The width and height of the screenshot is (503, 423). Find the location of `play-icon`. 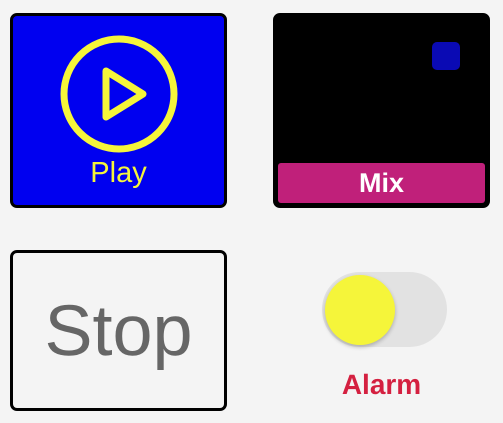

play-icon is located at coordinates (118, 94).